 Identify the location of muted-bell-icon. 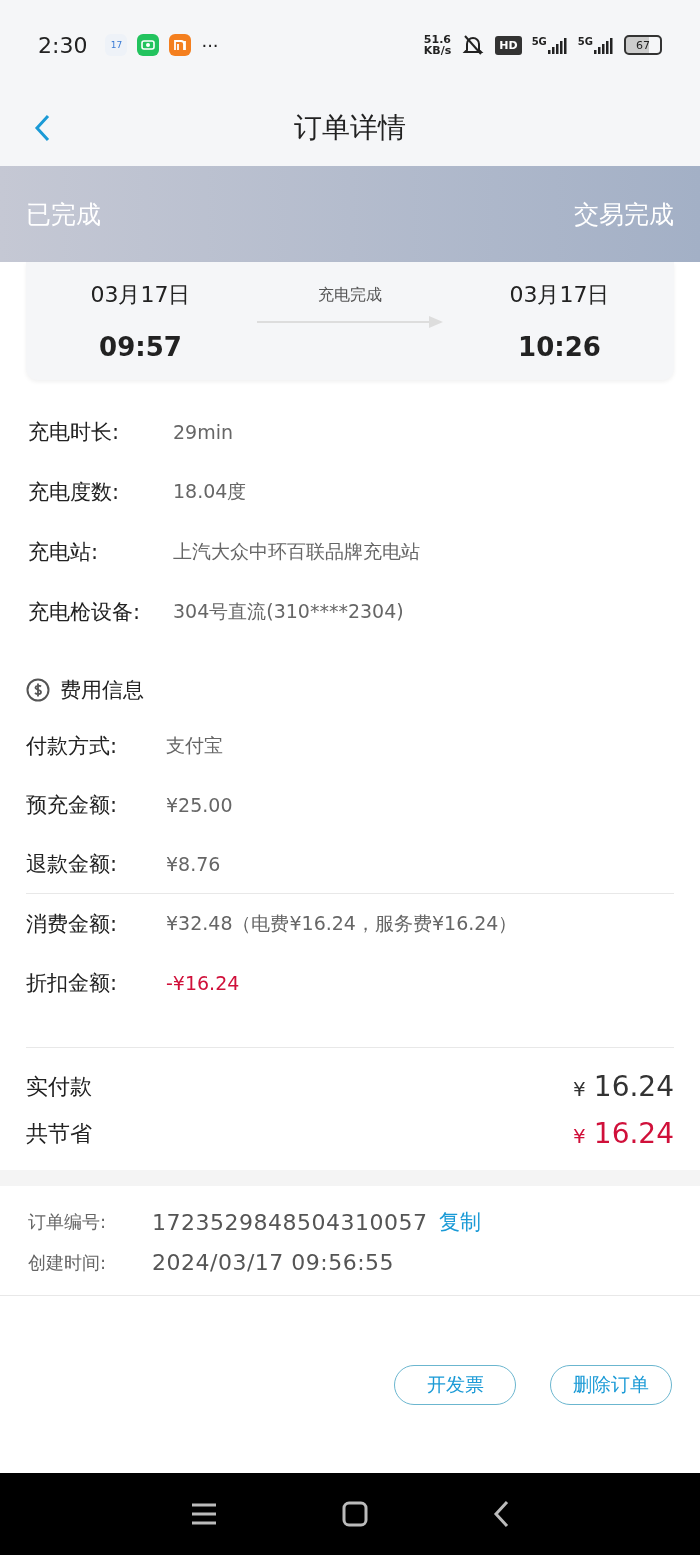
(473, 45).